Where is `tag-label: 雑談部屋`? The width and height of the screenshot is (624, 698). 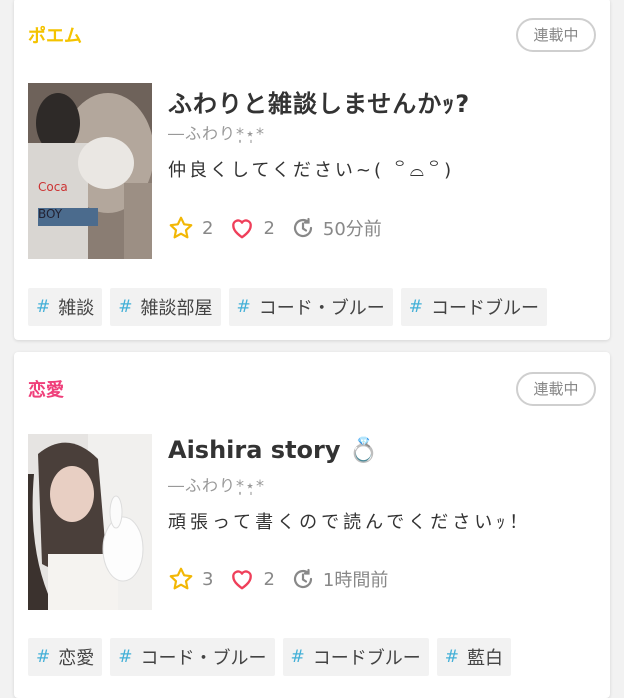
tag-label: 雑談部屋 is located at coordinates (176, 308).